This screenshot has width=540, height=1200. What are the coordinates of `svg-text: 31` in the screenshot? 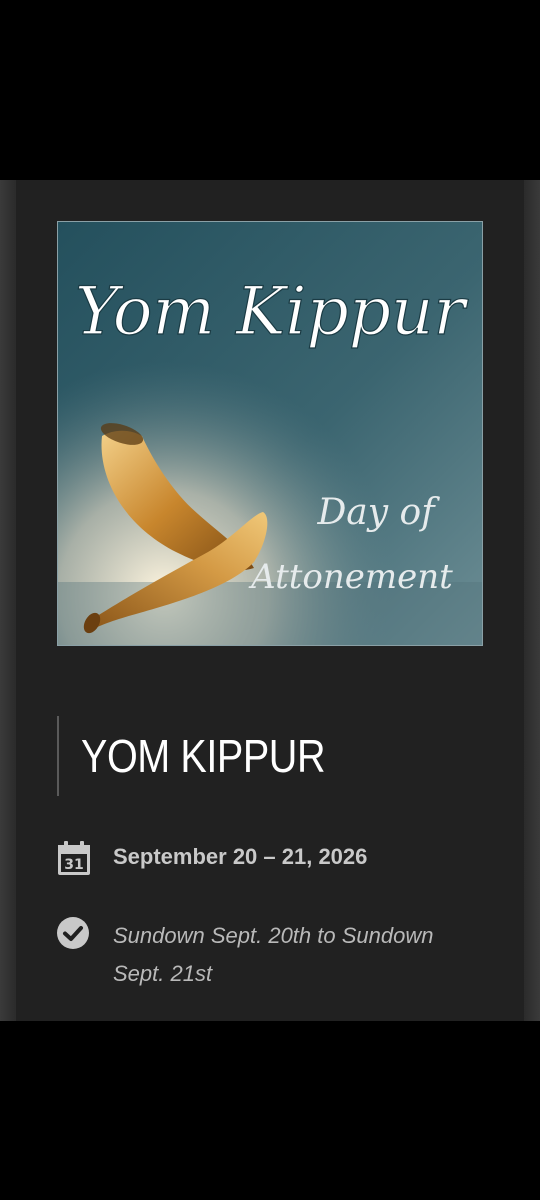 It's located at (73, 865).